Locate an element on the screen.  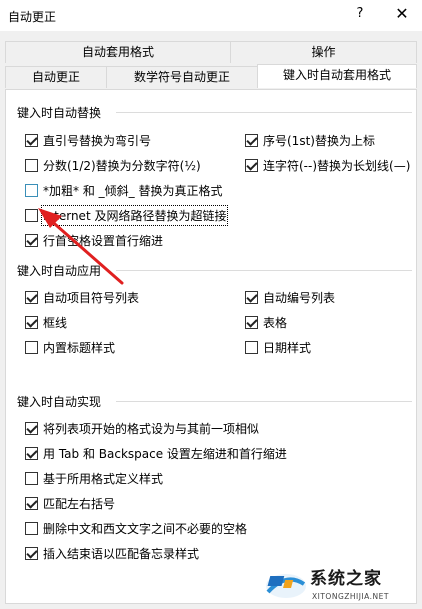
watermark-logo-icon is located at coordinates (286, 586).